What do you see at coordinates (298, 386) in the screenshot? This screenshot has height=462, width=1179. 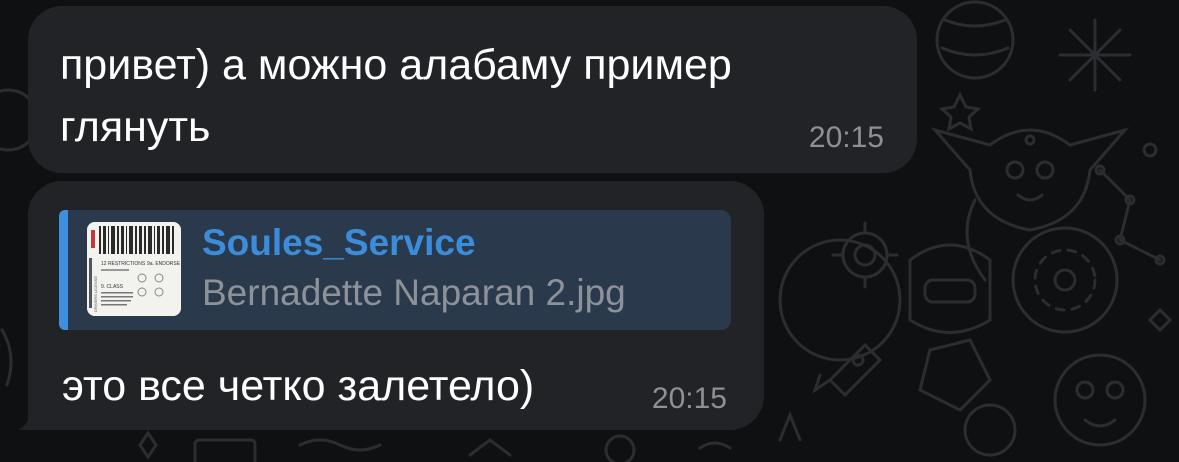 I see `message-text: это все четко залетело)` at bounding box center [298, 386].